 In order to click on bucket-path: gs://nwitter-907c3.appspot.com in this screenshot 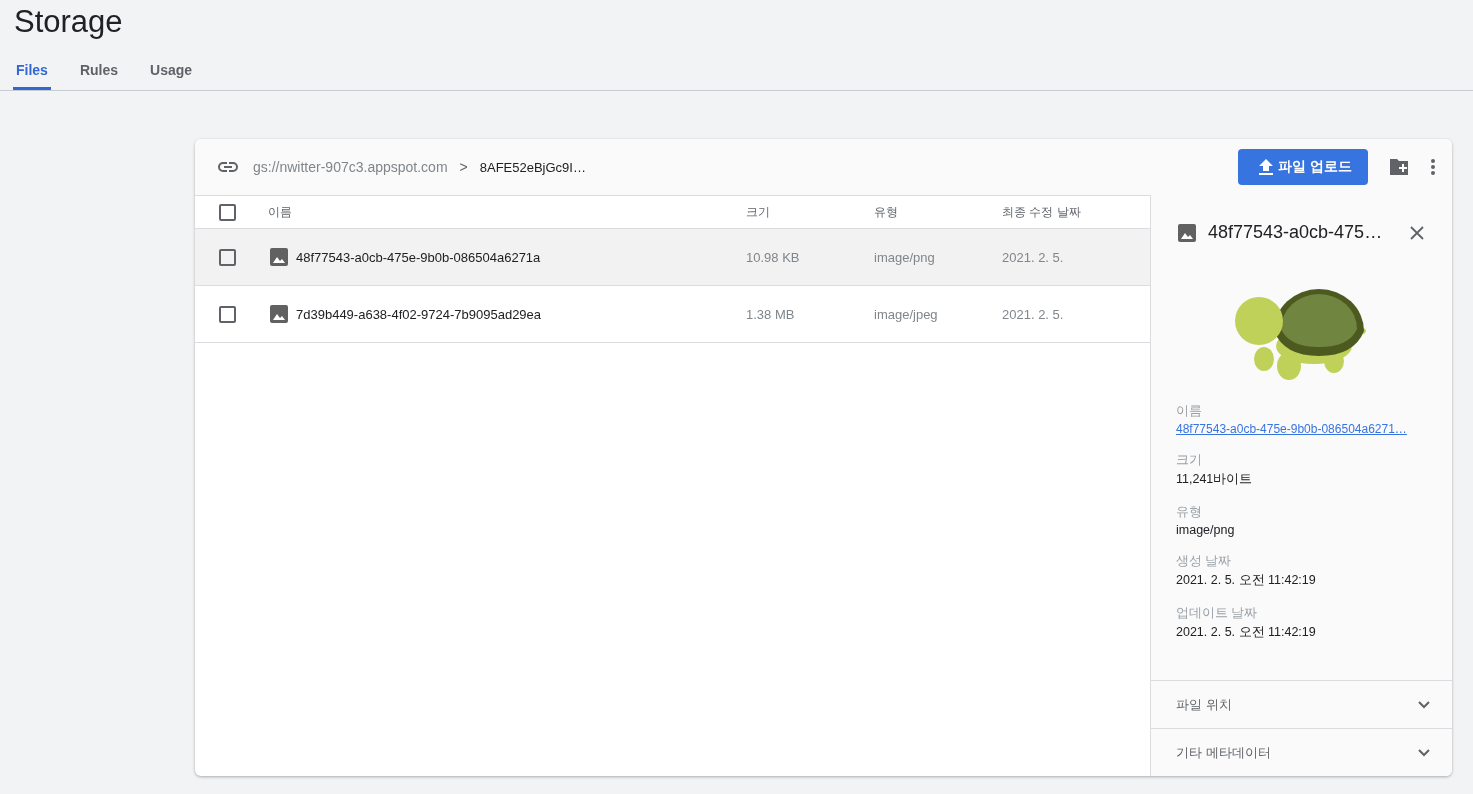, I will do `click(350, 167)`.